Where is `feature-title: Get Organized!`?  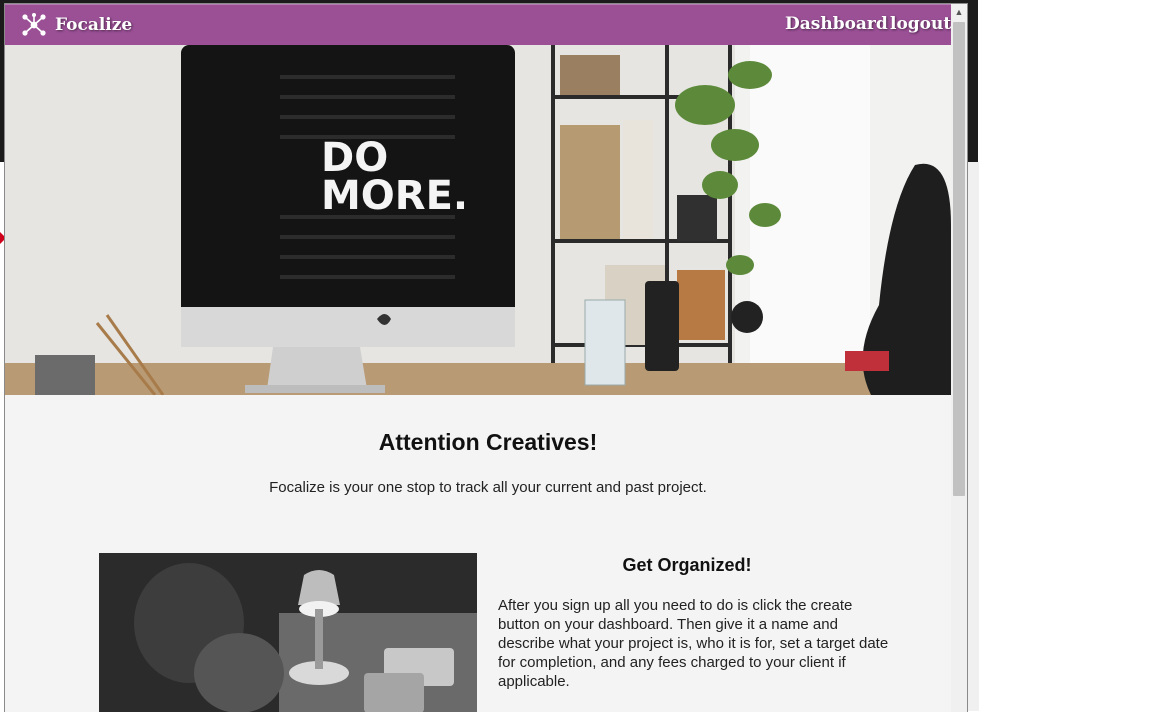 feature-title: Get Organized! is located at coordinates (687, 565).